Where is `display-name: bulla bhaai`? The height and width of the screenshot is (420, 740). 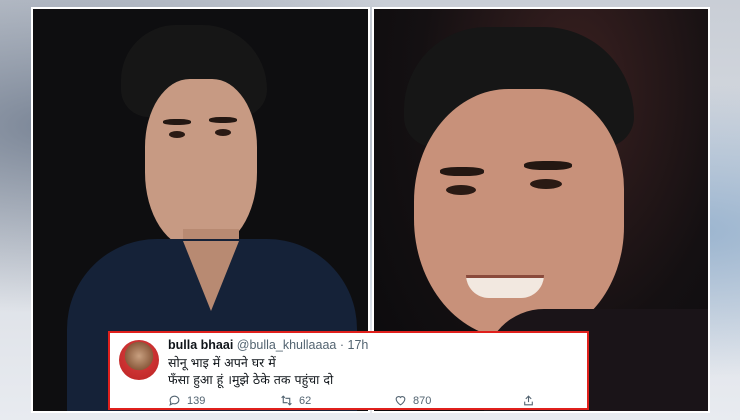 display-name: bulla bhaai is located at coordinates (200, 345).